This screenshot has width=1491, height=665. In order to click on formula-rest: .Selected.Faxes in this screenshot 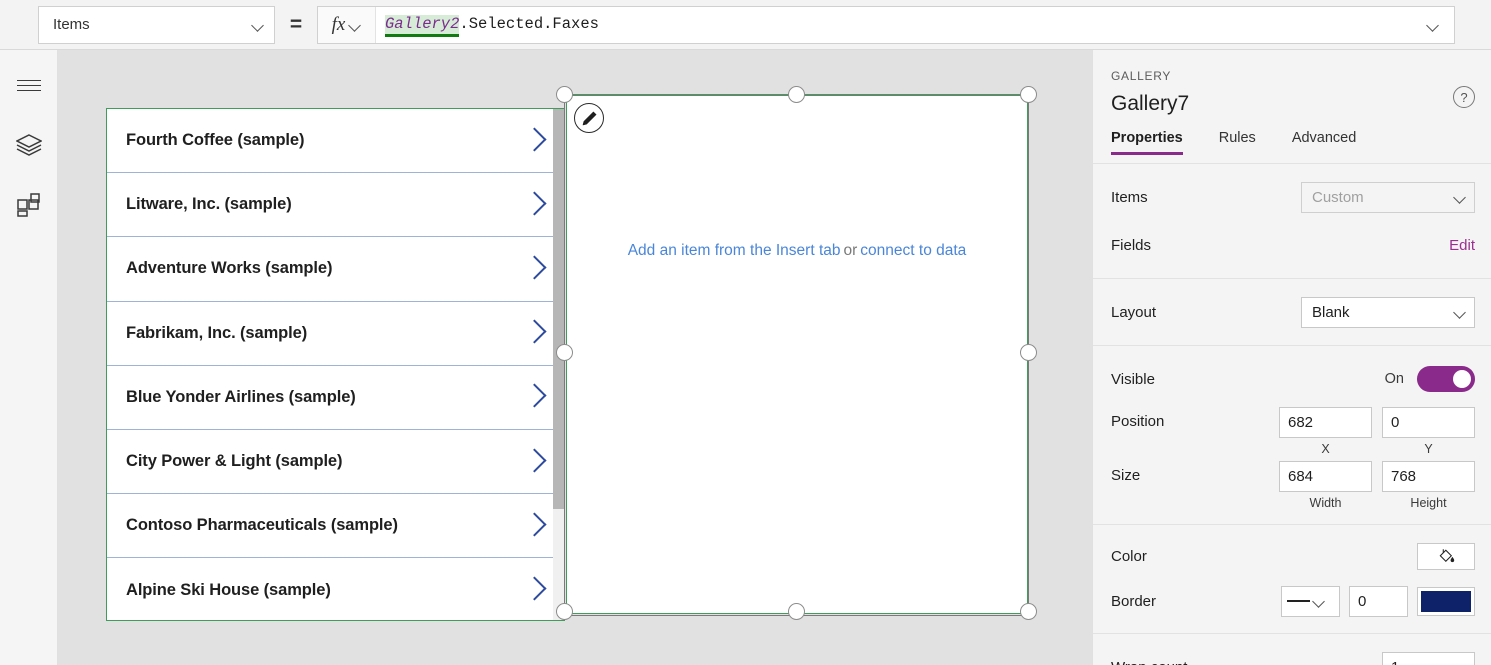, I will do `click(529, 23)`.